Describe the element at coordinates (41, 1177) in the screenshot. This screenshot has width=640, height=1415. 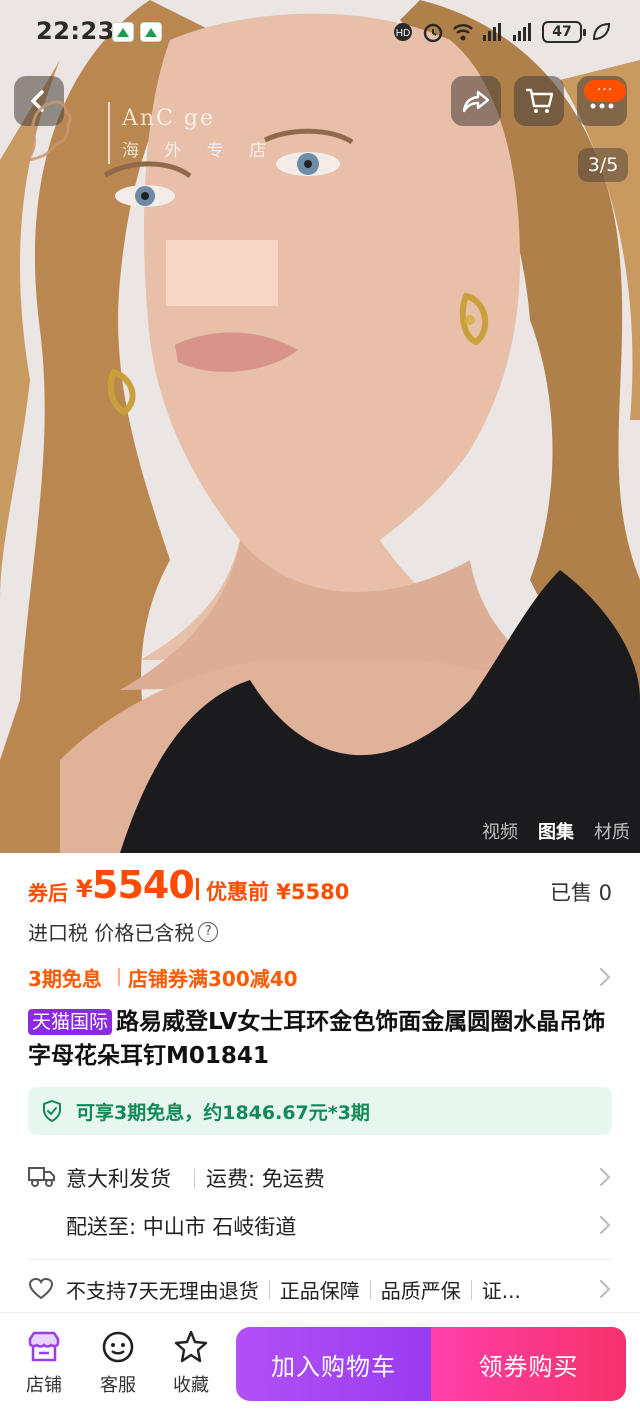
I see `truck-icon` at that location.